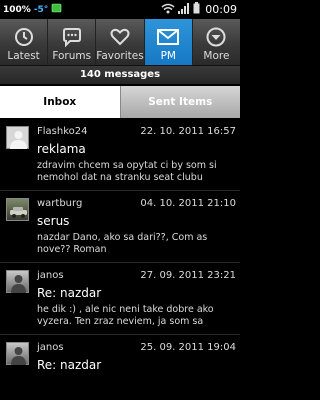 This screenshot has height=400, width=320. I want to click on message-date: 04. 10. 2011 21:10, so click(188, 203).